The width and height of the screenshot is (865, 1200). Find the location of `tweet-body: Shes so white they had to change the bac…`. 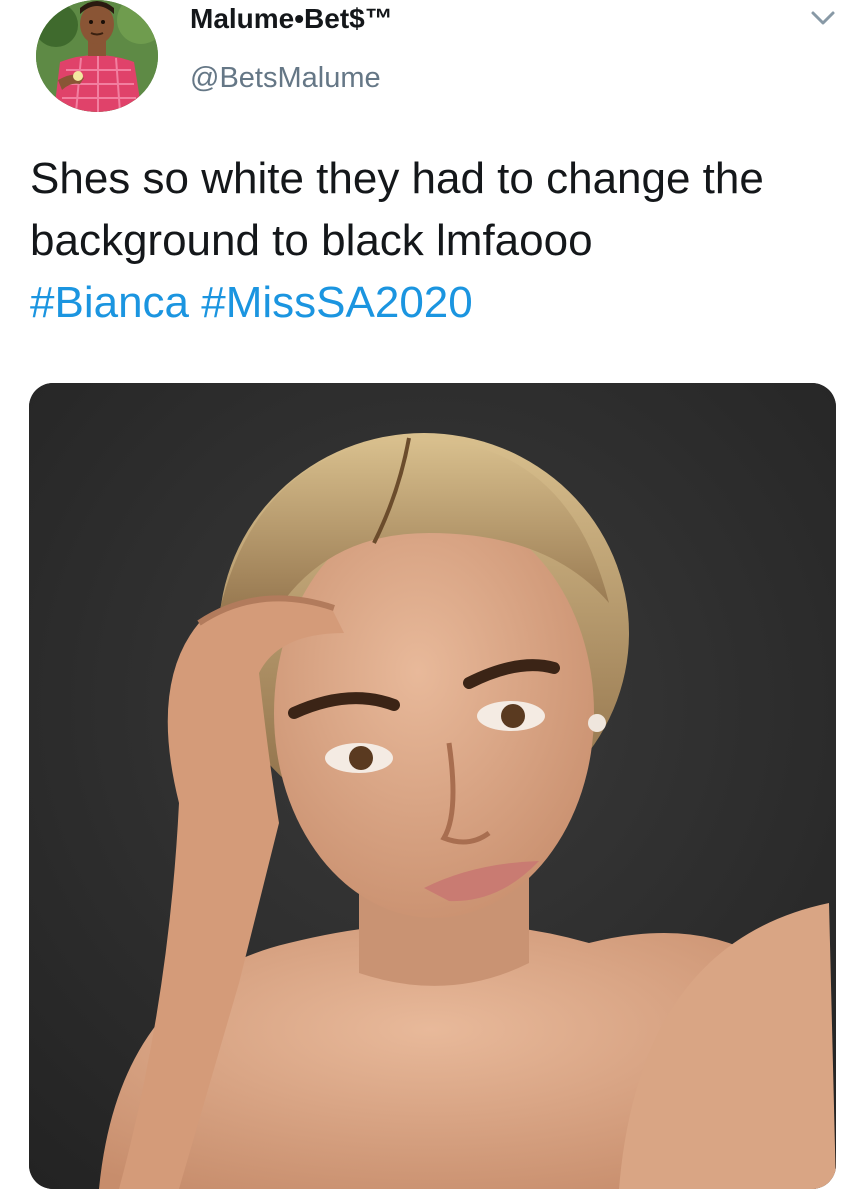

tweet-body: Shes so white they had to change the bac… is located at coordinates (397, 209).